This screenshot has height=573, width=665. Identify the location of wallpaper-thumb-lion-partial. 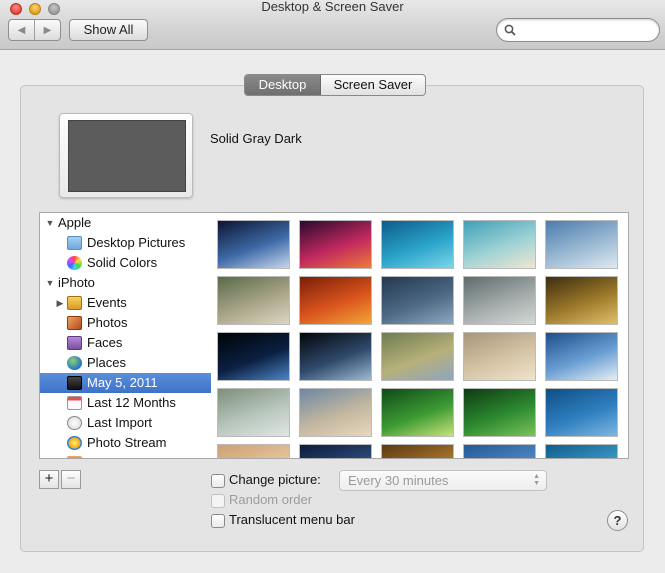
(417, 451).